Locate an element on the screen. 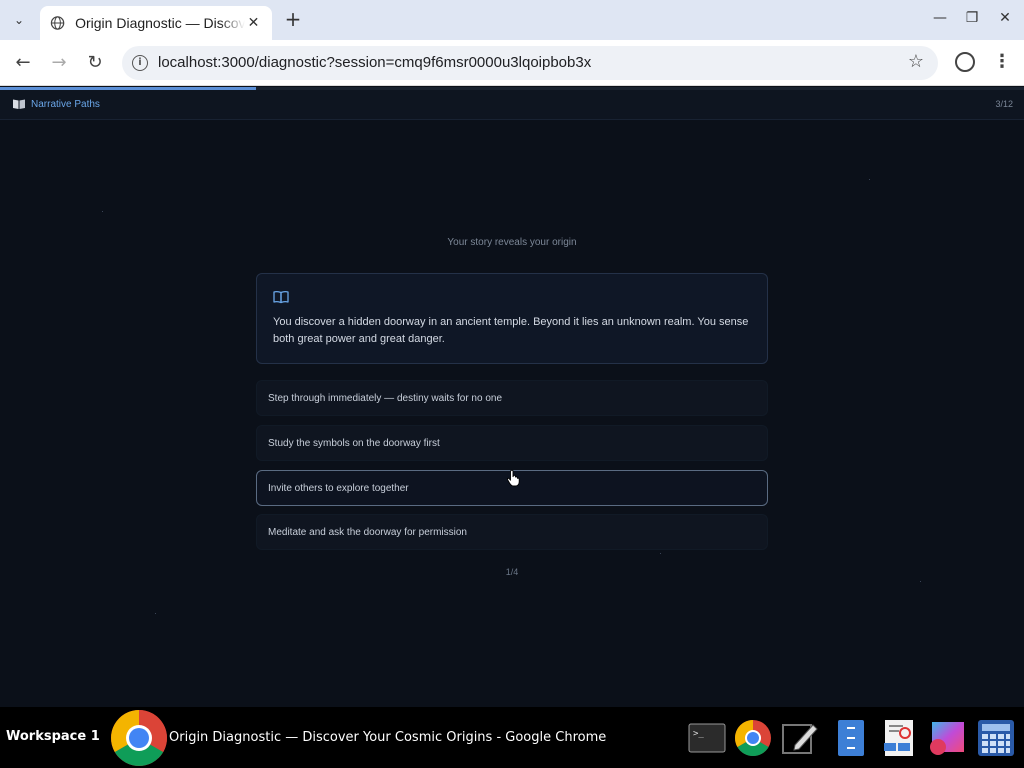 Image resolution: width=1024 pixels, height=768 pixels. document-viewer-icon is located at coordinates (899, 738).